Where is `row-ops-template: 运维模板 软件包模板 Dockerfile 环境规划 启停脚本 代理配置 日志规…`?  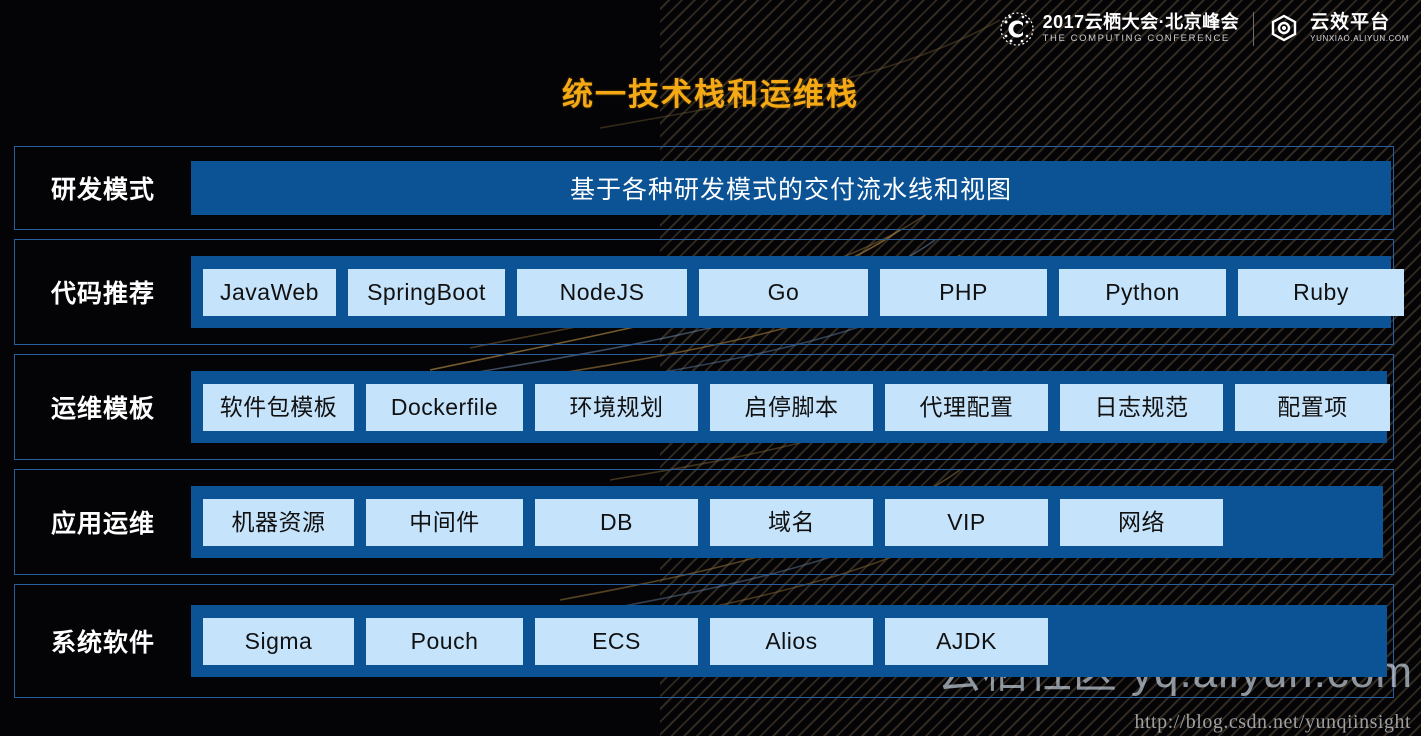 row-ops-template: 运维模板 软件包模板 Dockerfile 环境规划 启停脚本 代理配置 日志规… is located at coordinates (704, 407).